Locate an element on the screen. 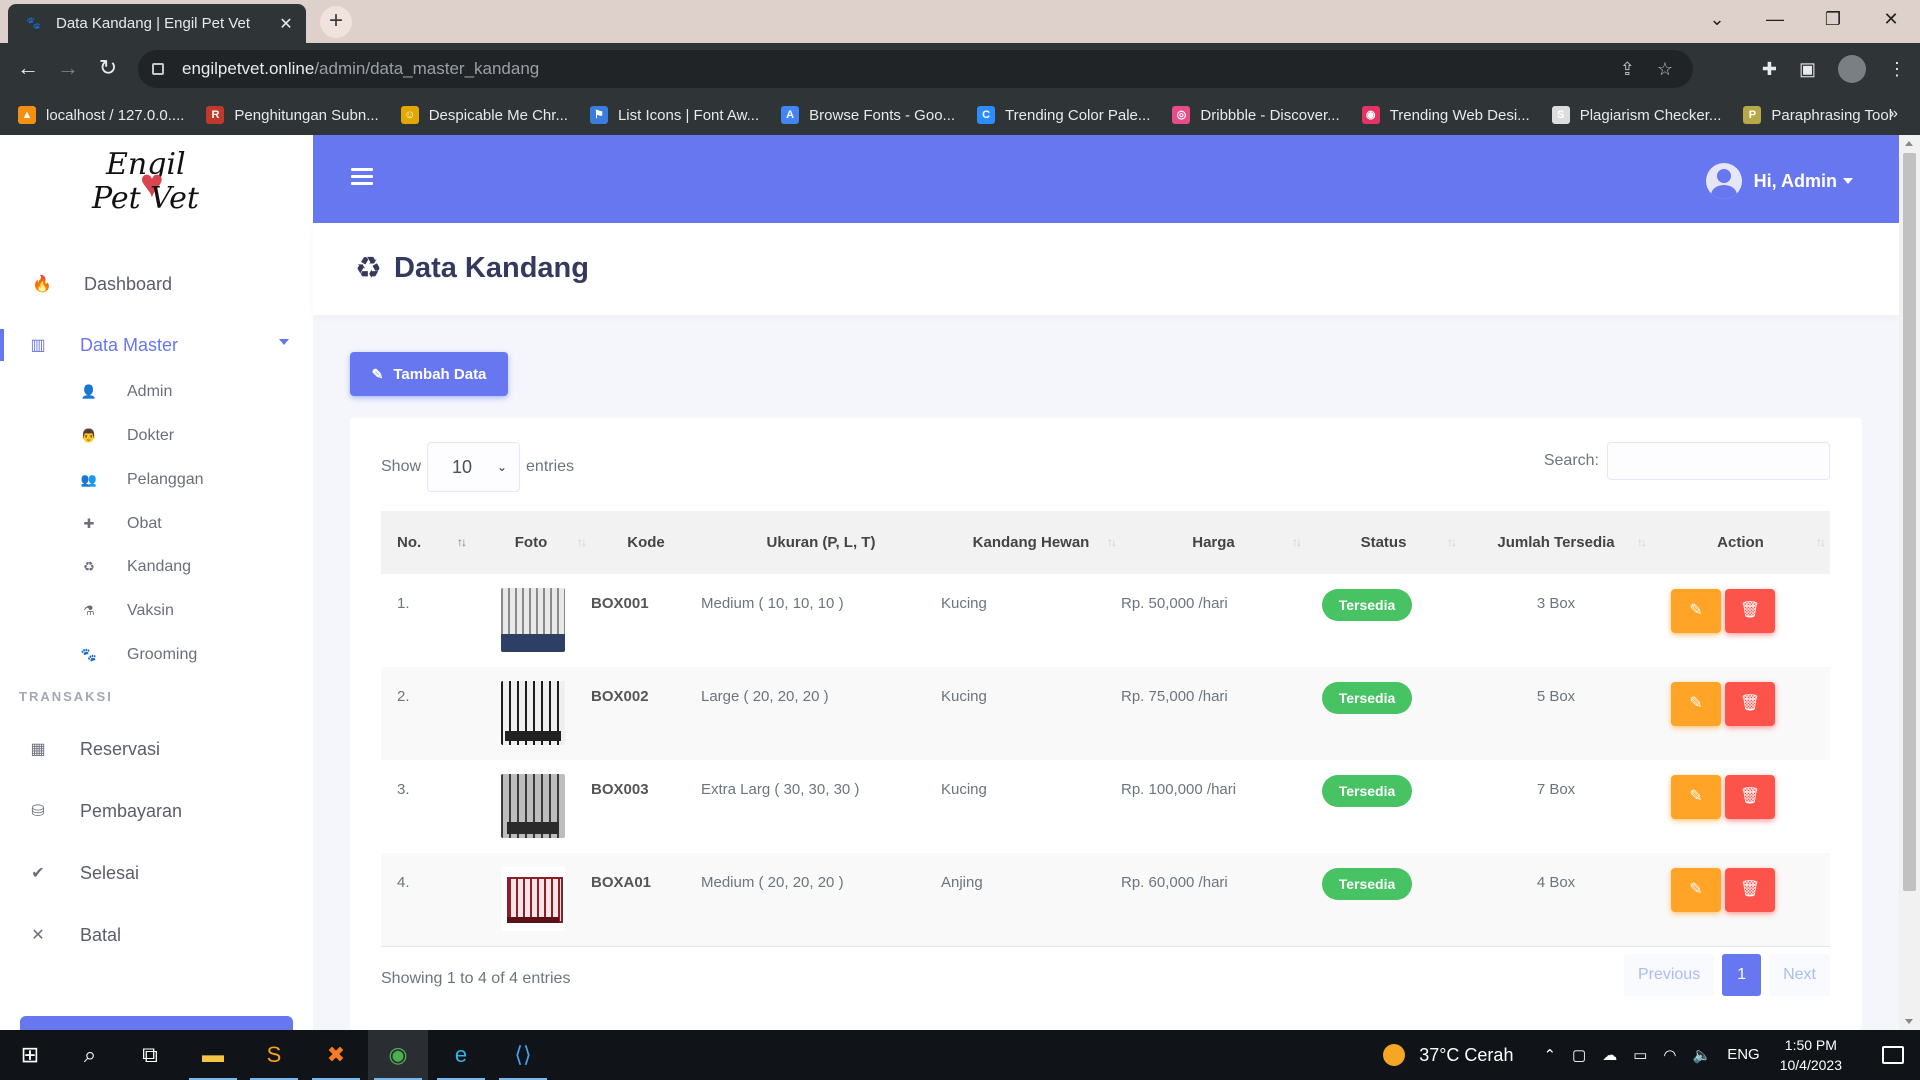 Image resolution: width=1920 pixels, height=1080 pixels. scroll-up-icon is located at coordinates (1909, 143).